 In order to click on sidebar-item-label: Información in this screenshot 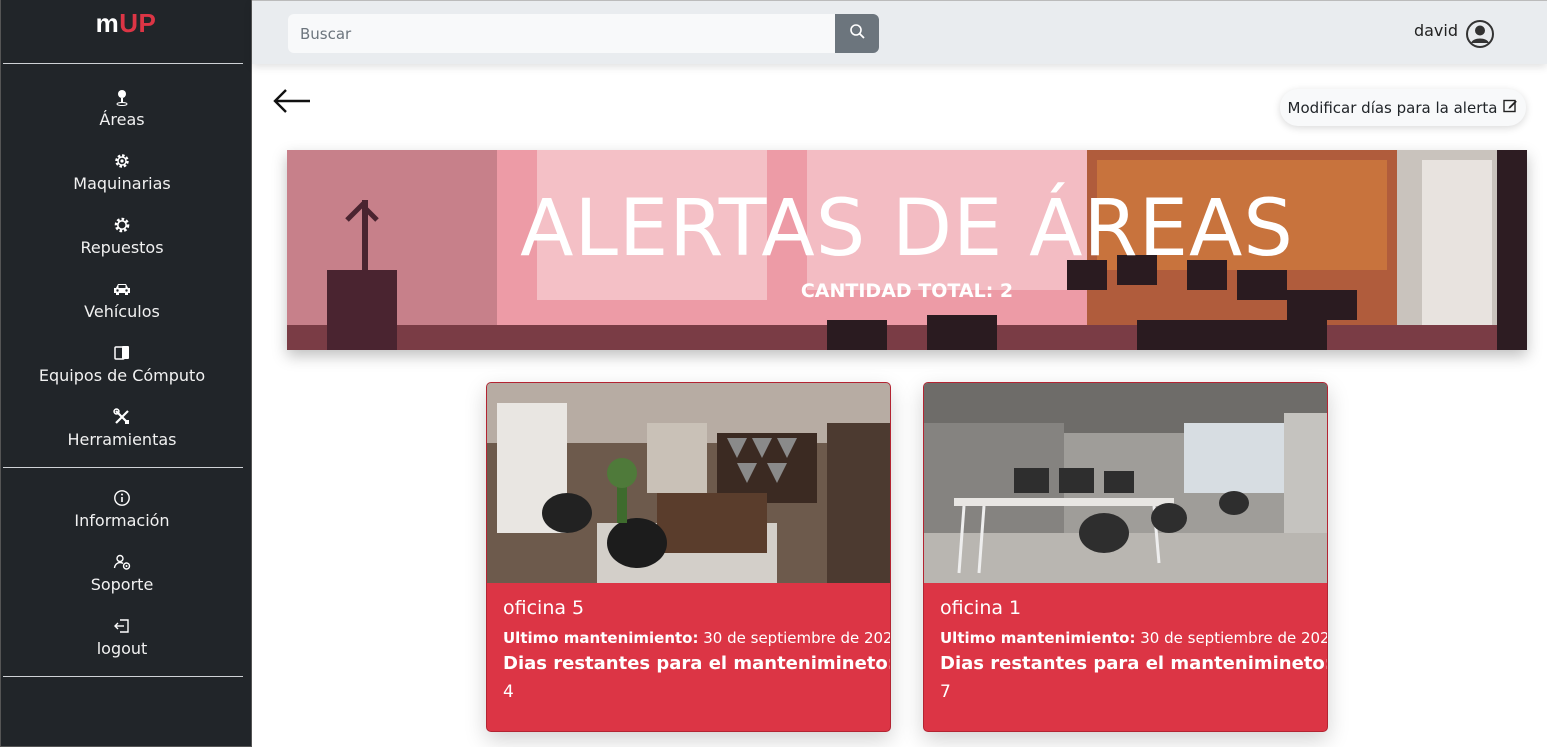, I will do `click(122, 520)`.